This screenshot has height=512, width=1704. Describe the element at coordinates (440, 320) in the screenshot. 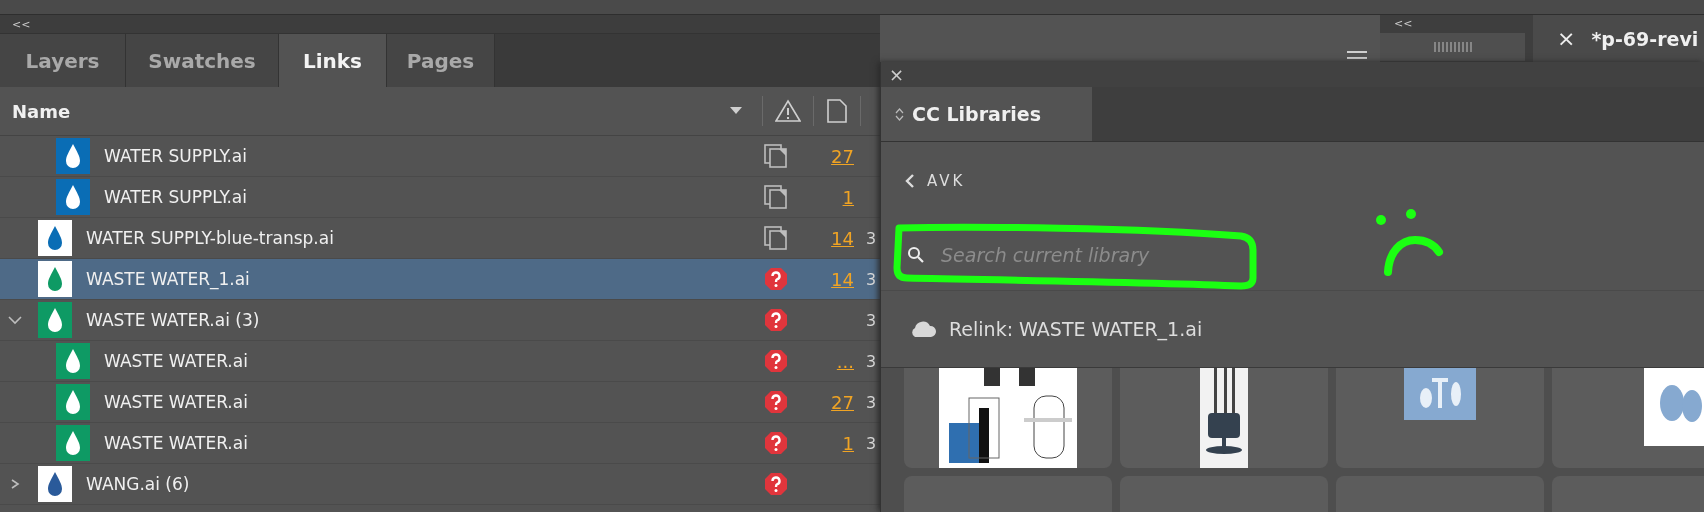

I see `link-row: WASTE WATER.ai (3) 3` at that location.